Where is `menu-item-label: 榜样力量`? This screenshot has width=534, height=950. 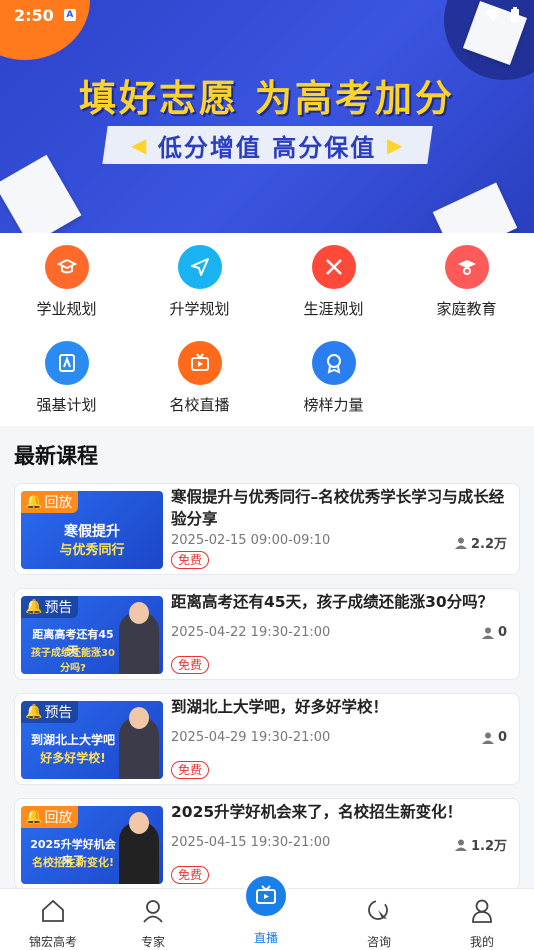 menu-item-label: 榜样力量 is located at coordinates (333, 405).